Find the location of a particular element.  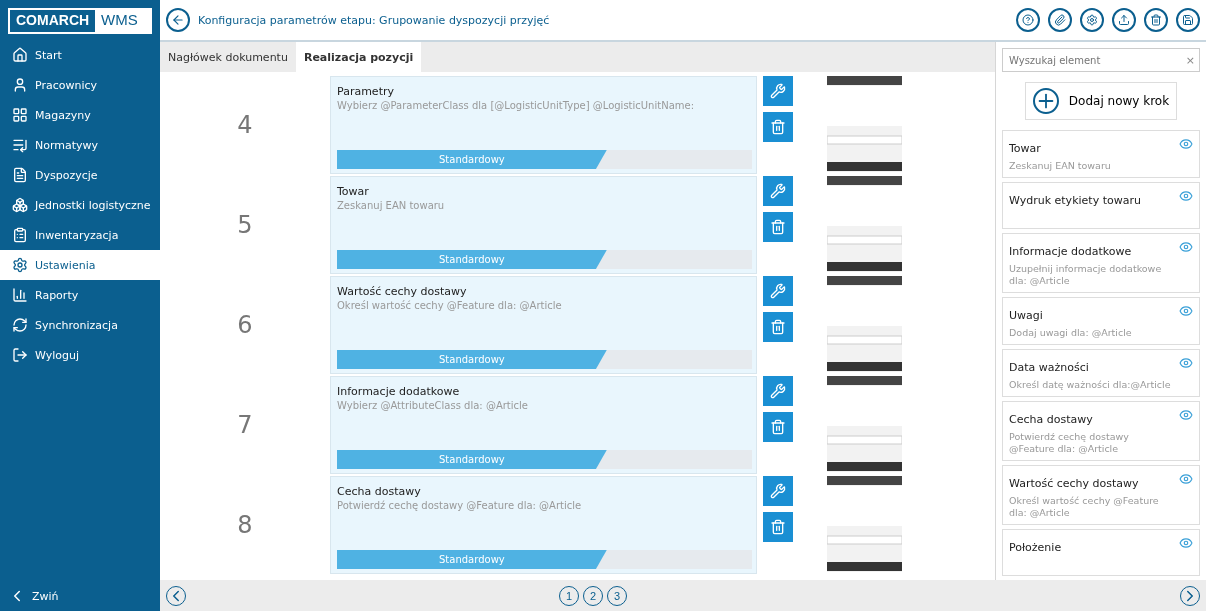

help-button is located at coordinates (1028, 20).